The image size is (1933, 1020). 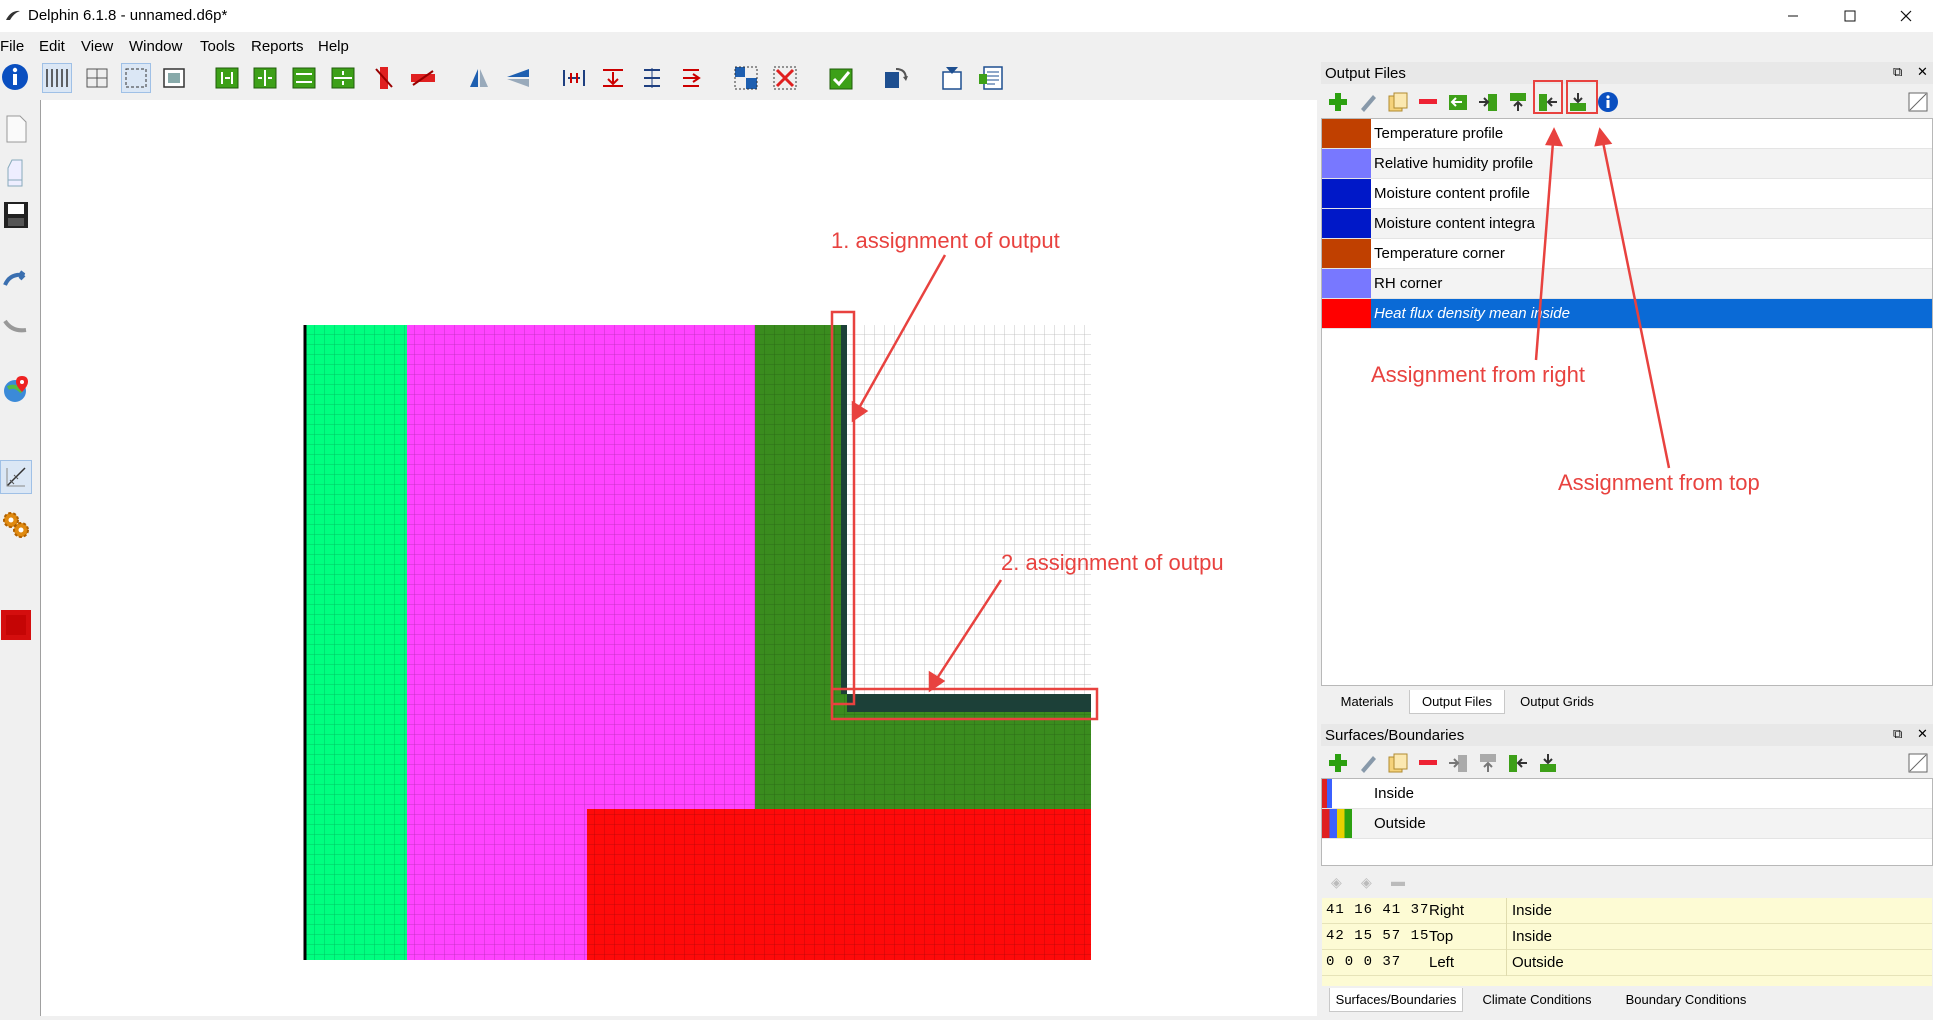 What do you see at coordinates (1627, 735) in the screenshot?
I see `surfaces-header: Surfaces/Boundaries ⧉ ✕` at bounding box center [1627, 735].